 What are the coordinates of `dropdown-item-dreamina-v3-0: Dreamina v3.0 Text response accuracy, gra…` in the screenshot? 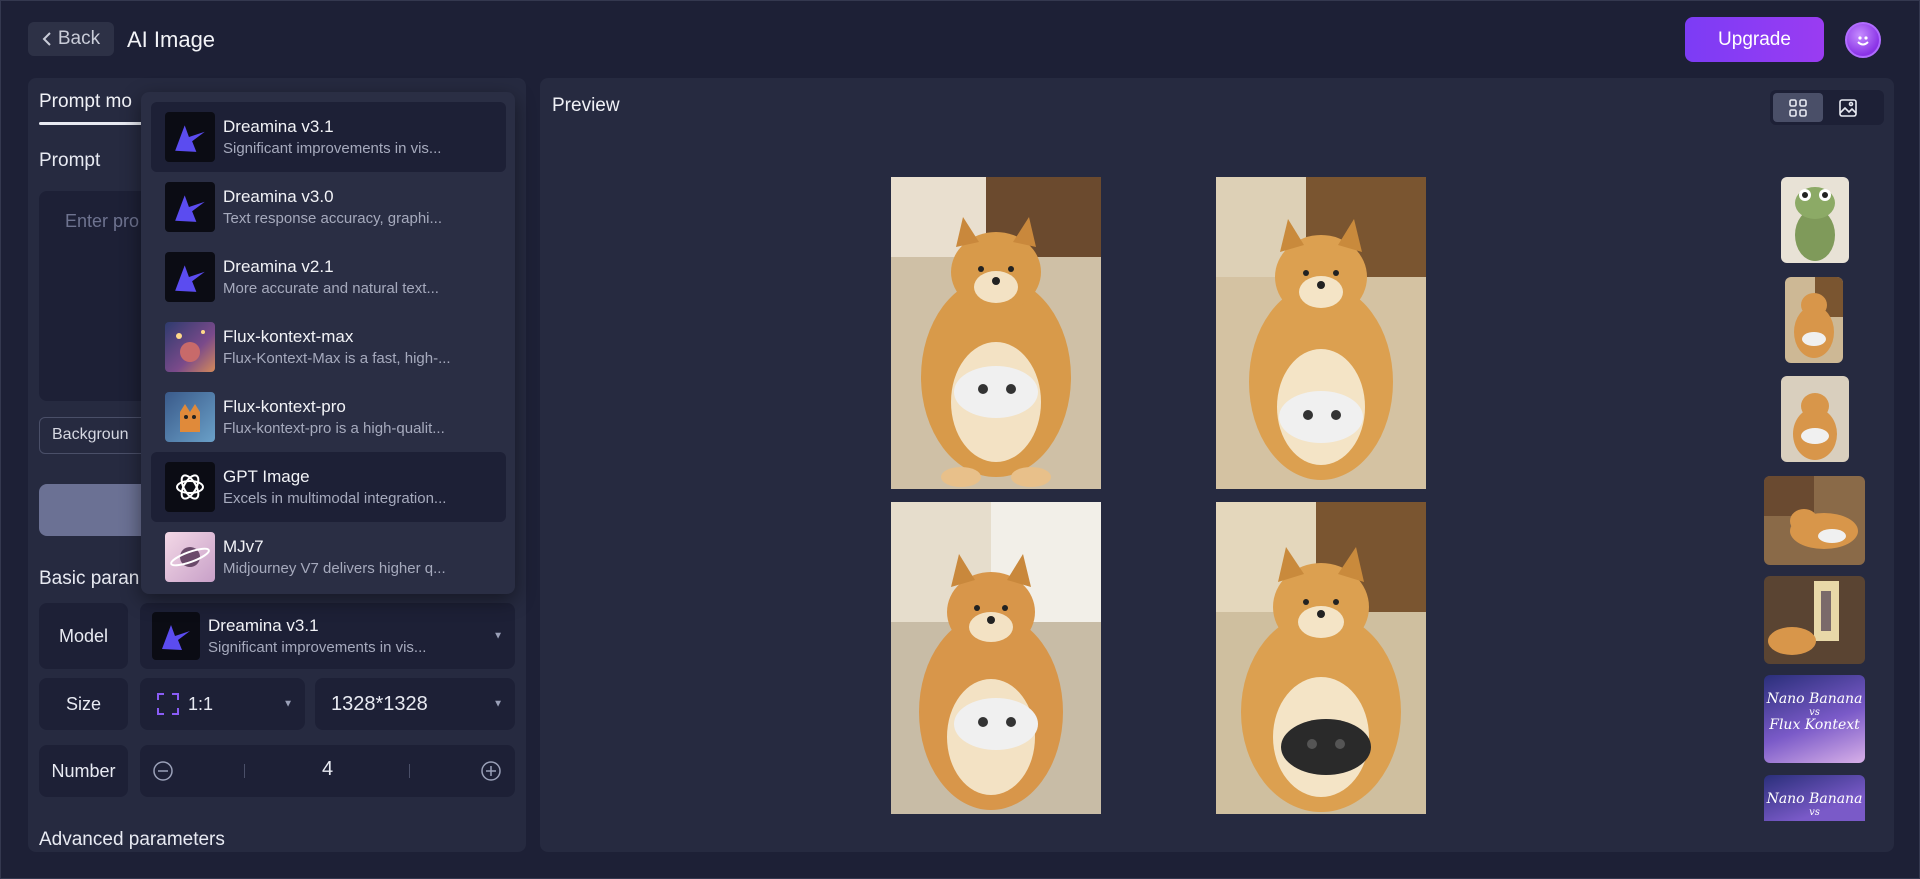 It's located at (328, 207).